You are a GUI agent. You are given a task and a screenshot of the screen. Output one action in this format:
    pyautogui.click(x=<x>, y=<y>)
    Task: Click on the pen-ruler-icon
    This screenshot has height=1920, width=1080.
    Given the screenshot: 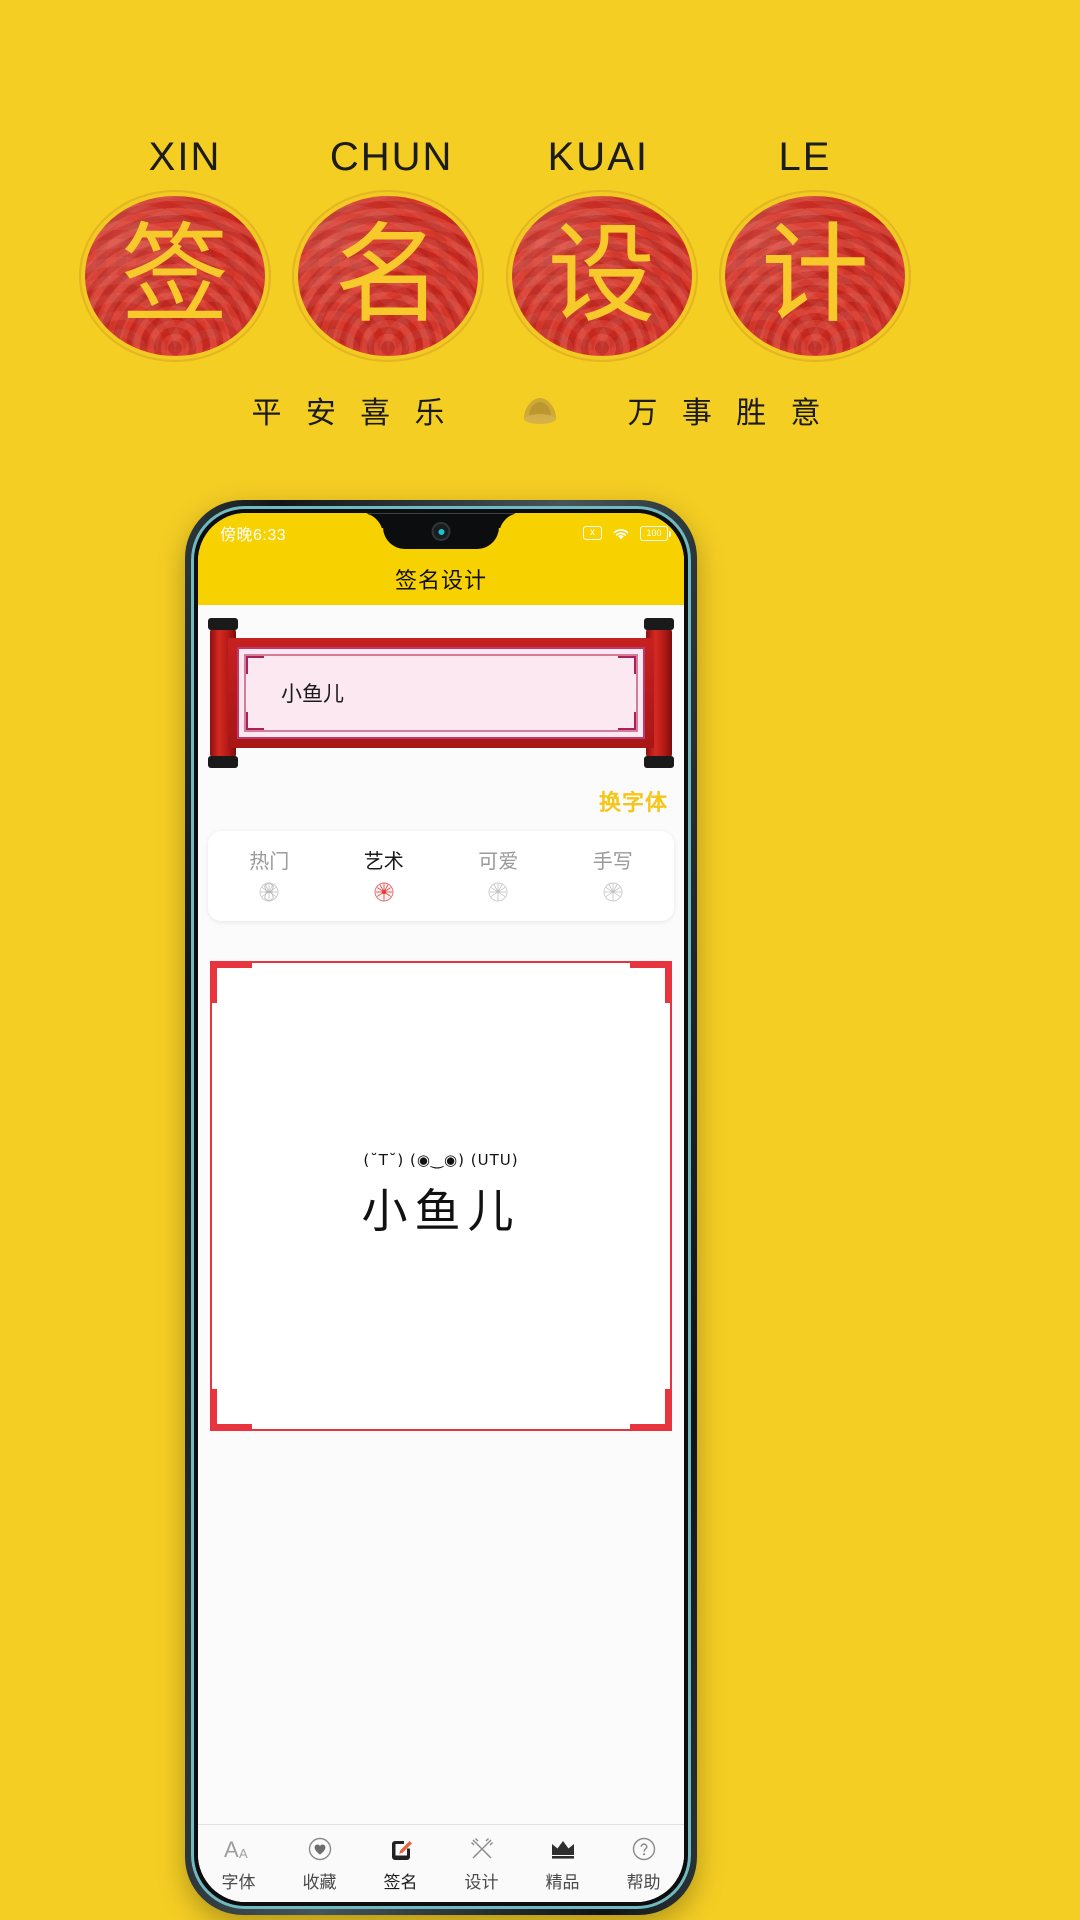 What is the action you would take?
    pyautogui.click(x=482, y=1849)
    